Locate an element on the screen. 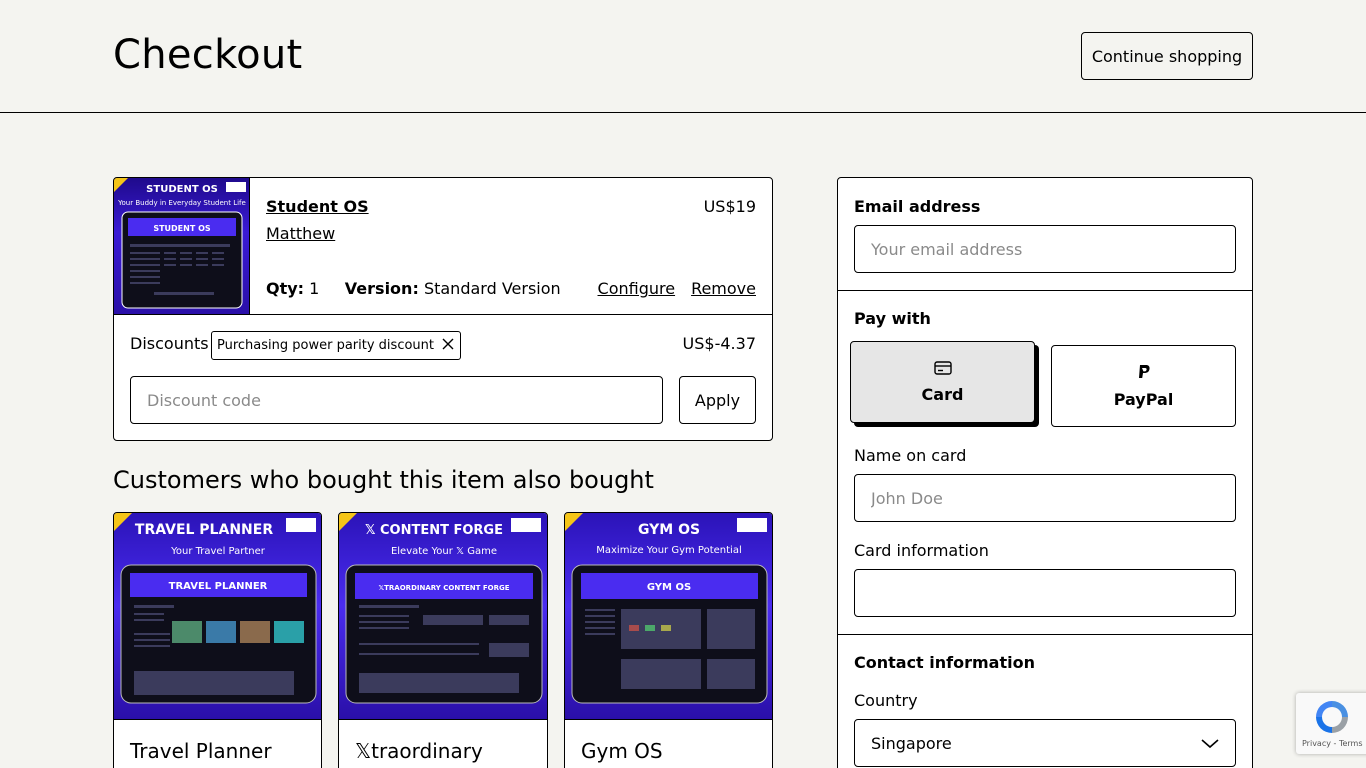 Image resolution: width=1366 pixels, height=768 pixels. discount-code-input is located at coordinates (396, 400).